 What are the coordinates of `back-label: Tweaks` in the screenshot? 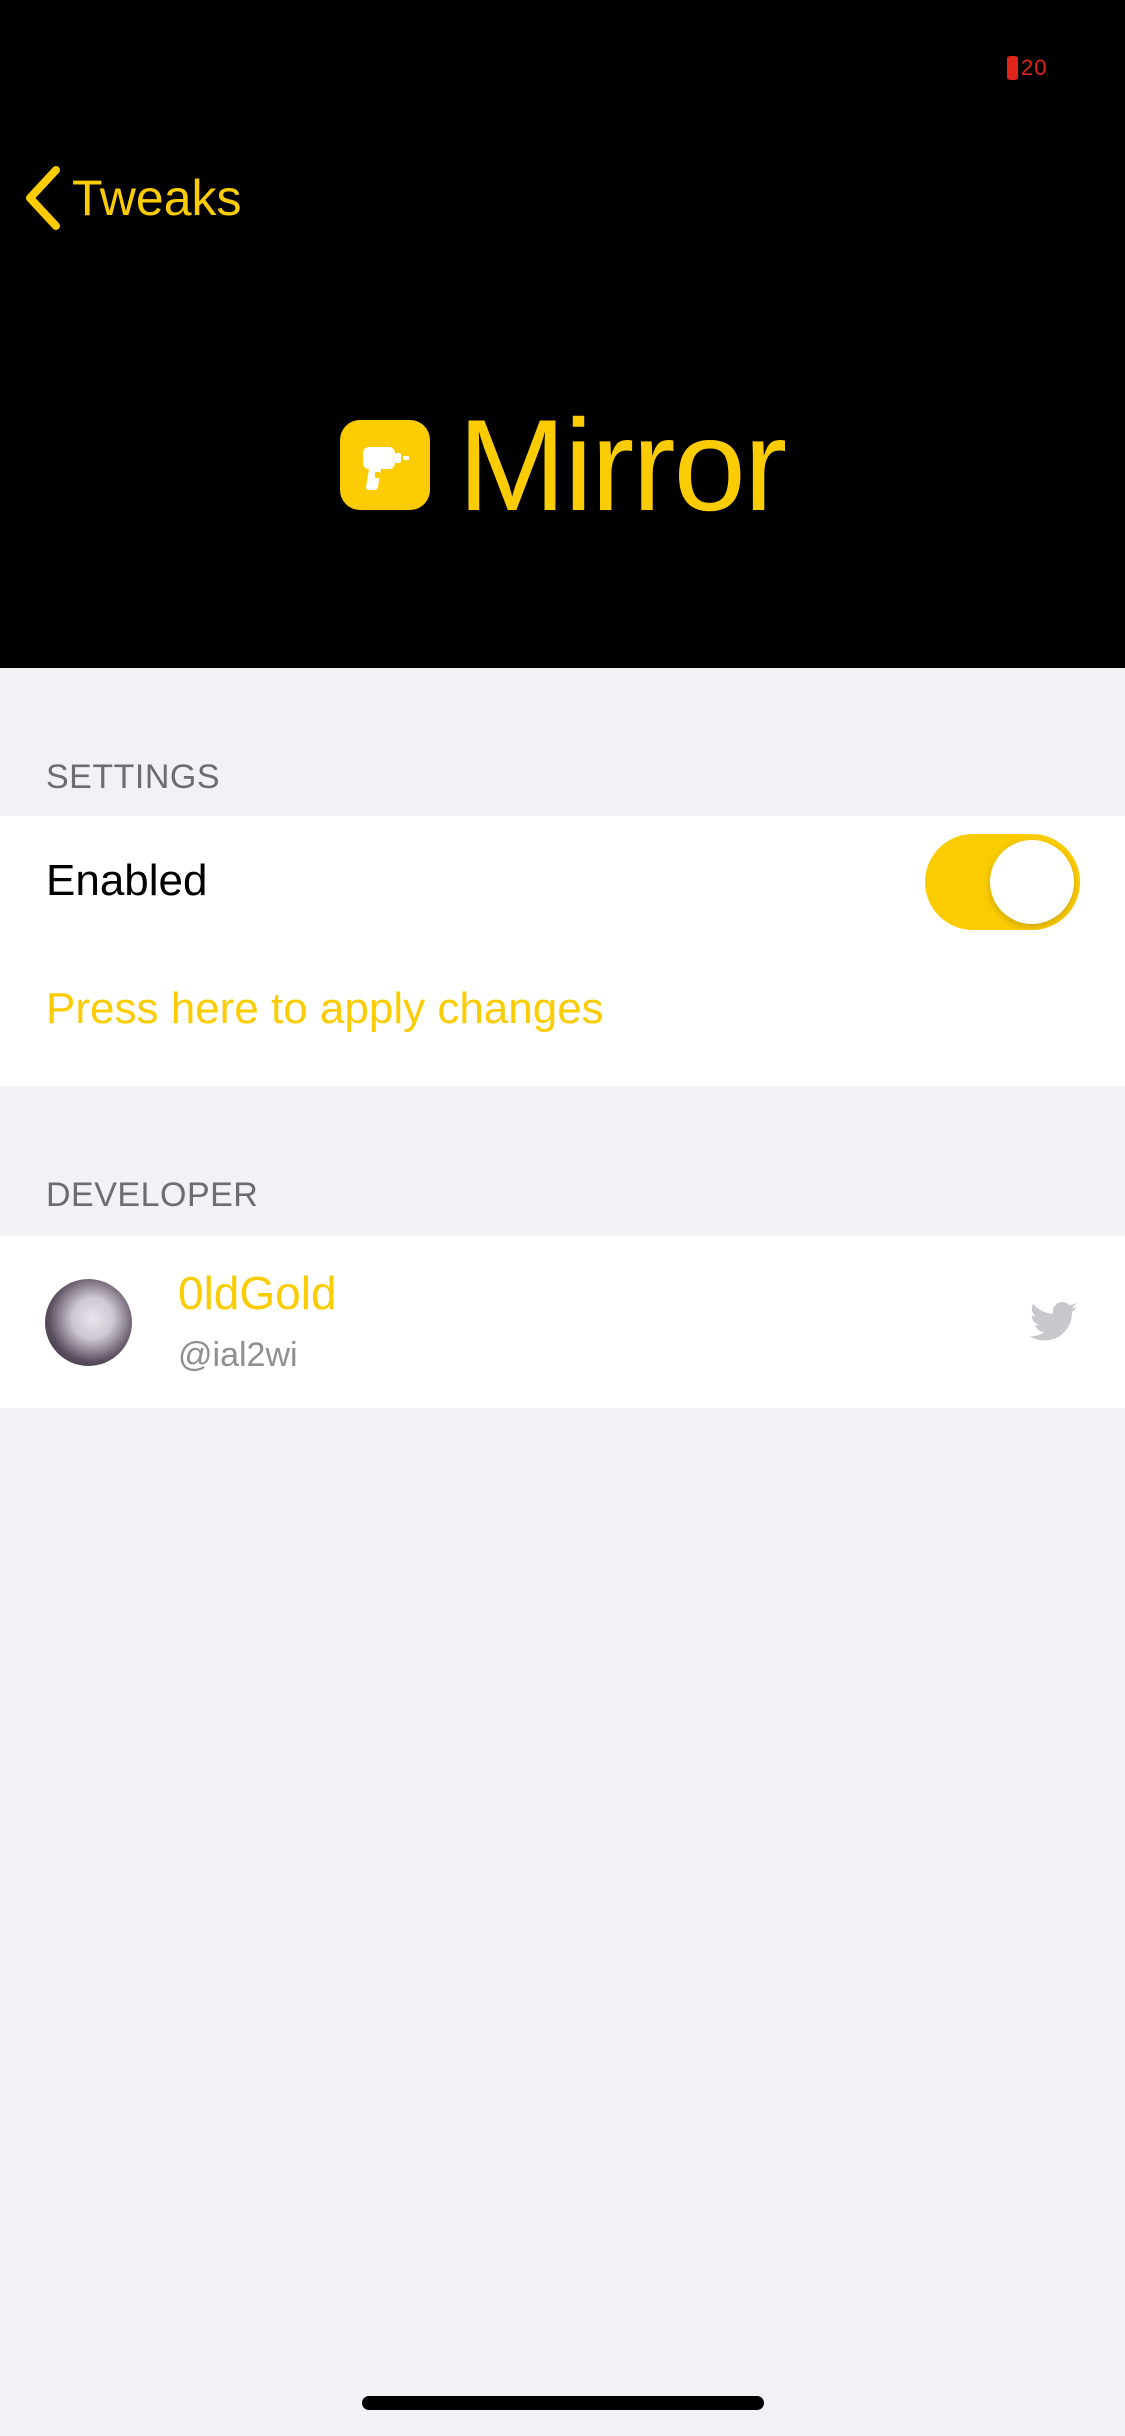 It's located at (157, 198).